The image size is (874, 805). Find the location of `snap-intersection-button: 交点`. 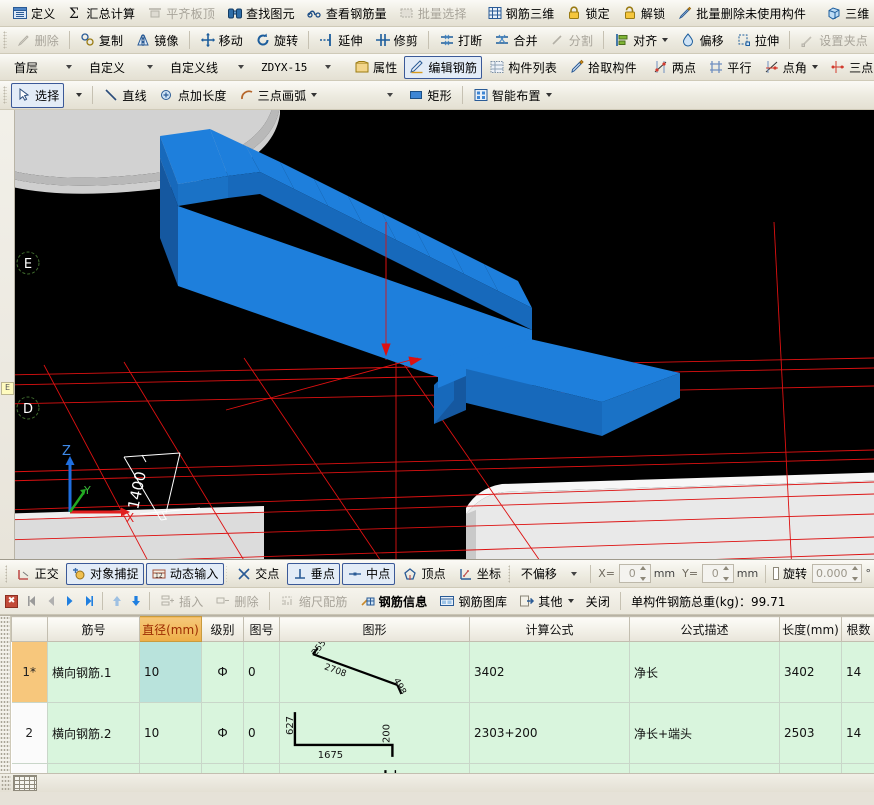

snap-intersection-button: 交点 is located at coordinates (257, 574).